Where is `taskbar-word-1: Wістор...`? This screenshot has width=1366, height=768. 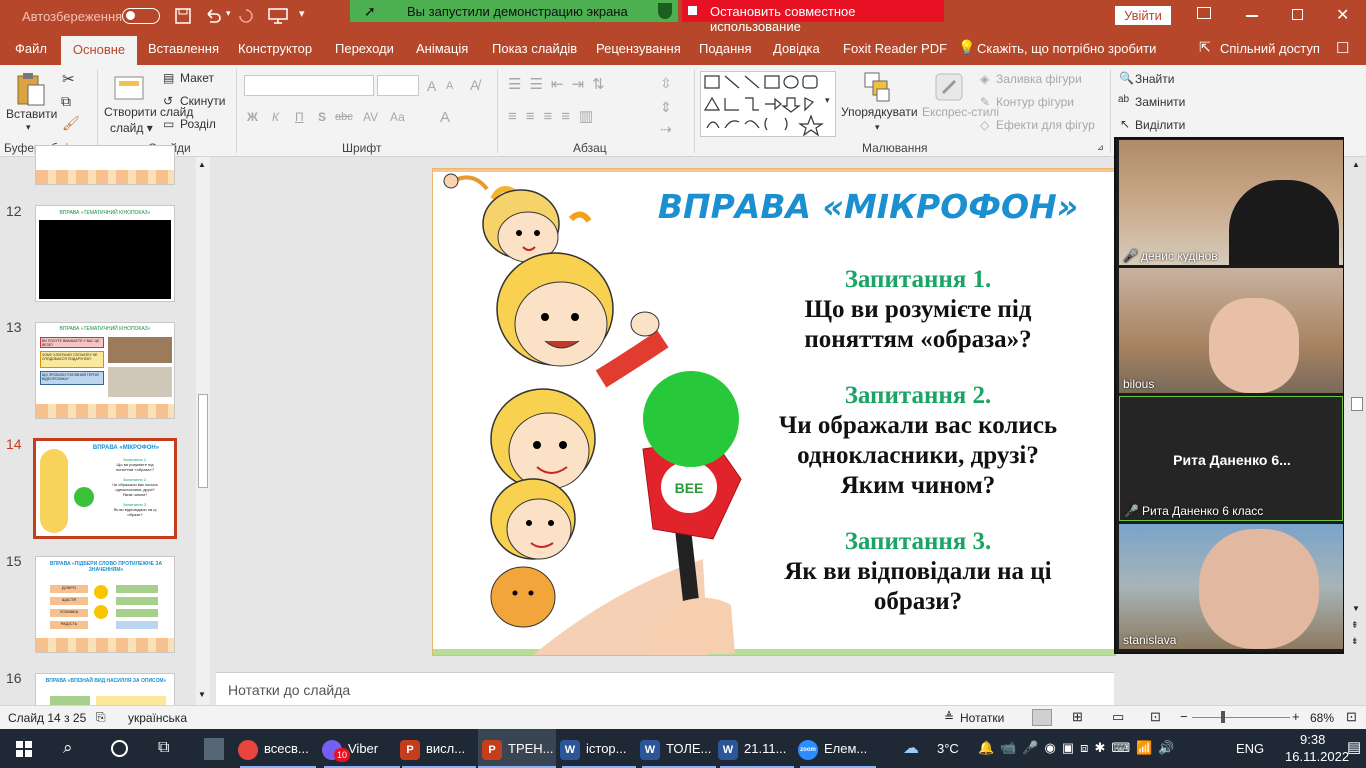 taskbar-word-1: Wістор... is located at coordinates (599, 748).